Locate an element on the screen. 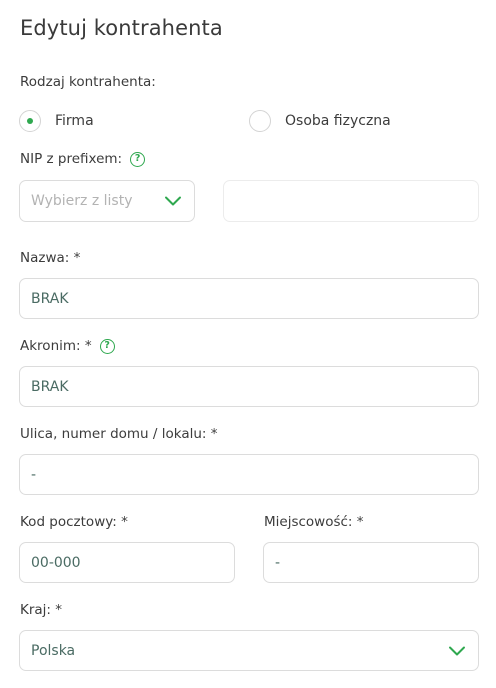 This screenshot has height=688, width=496. country-value: Polska is located at coordinates (53, 650).